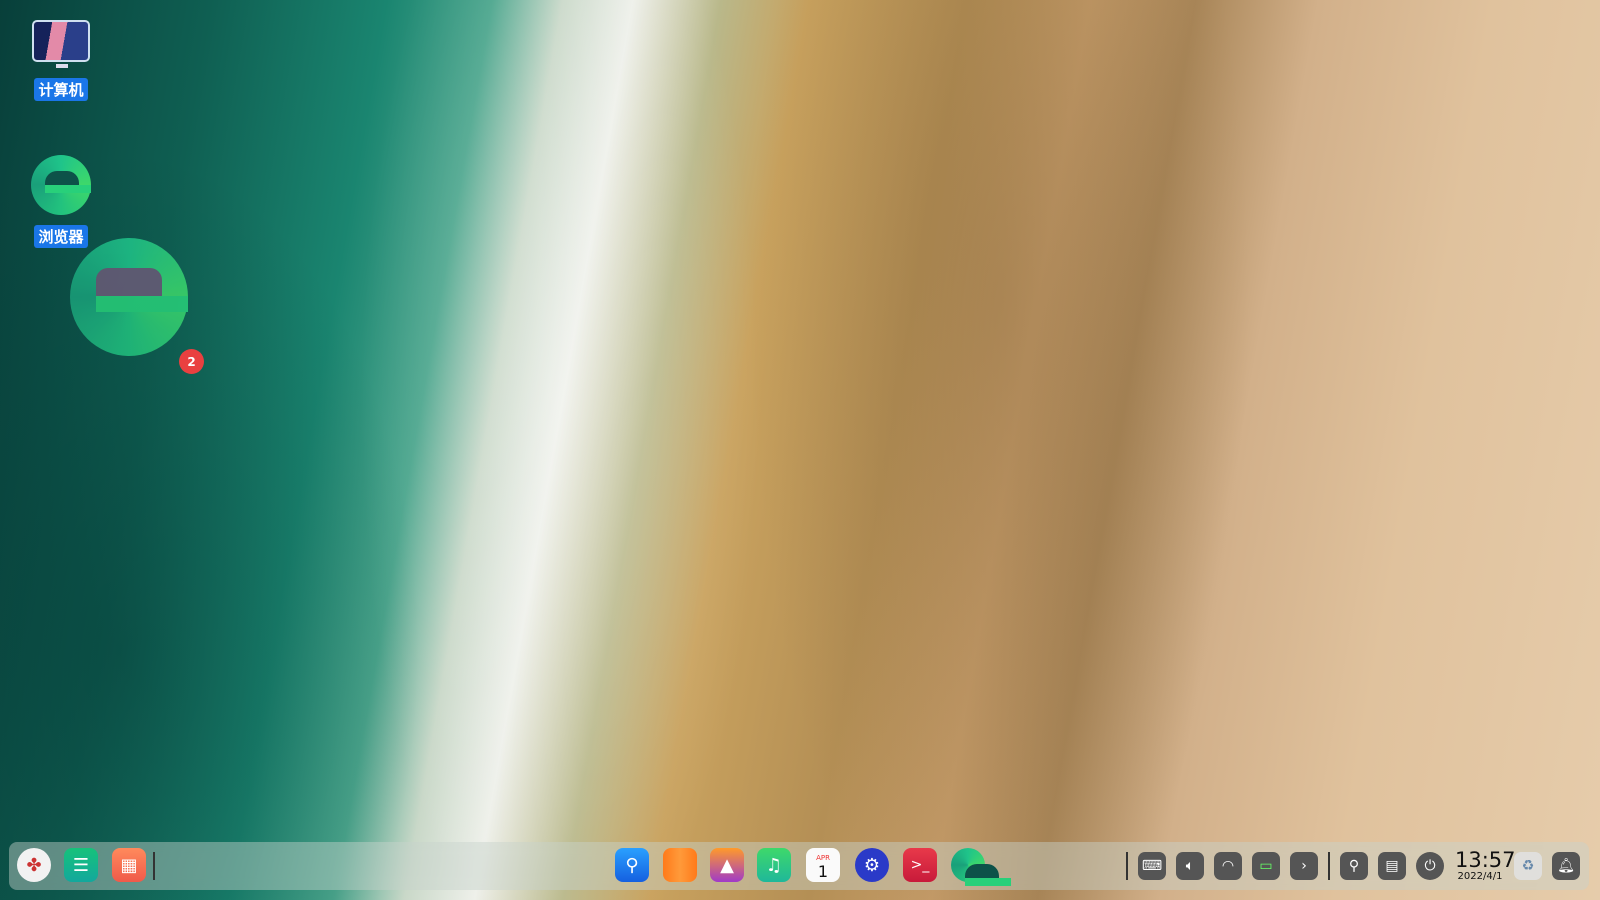 Image resolution: width=1600 pixels, height=900 pixels. Describe the element at coordinates (1329, 866) in the screenshot. I see `tray-separator` at that location.